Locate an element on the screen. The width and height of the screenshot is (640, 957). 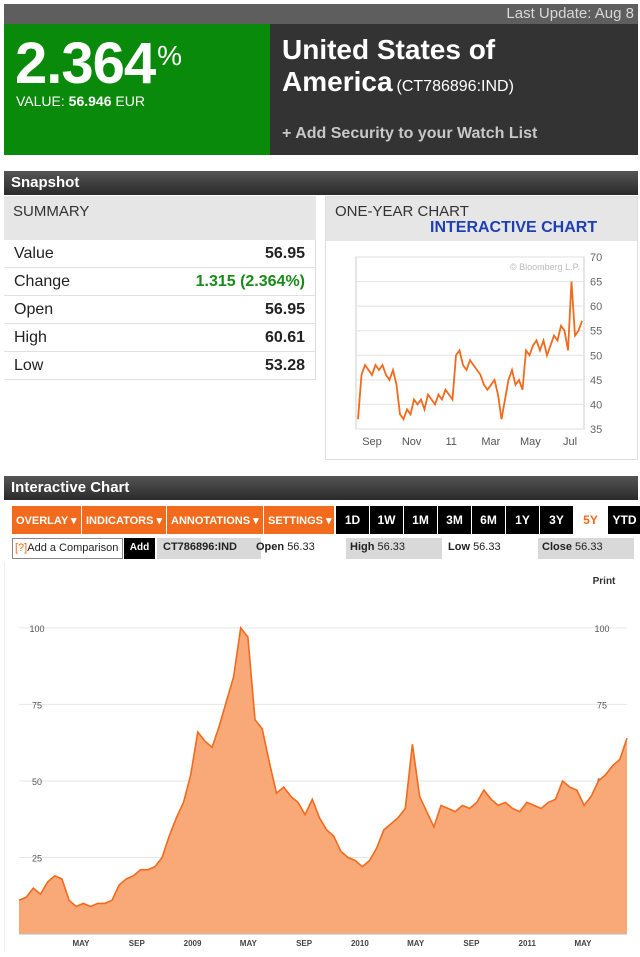
print-link: Print is located at coordinates (604, 581).